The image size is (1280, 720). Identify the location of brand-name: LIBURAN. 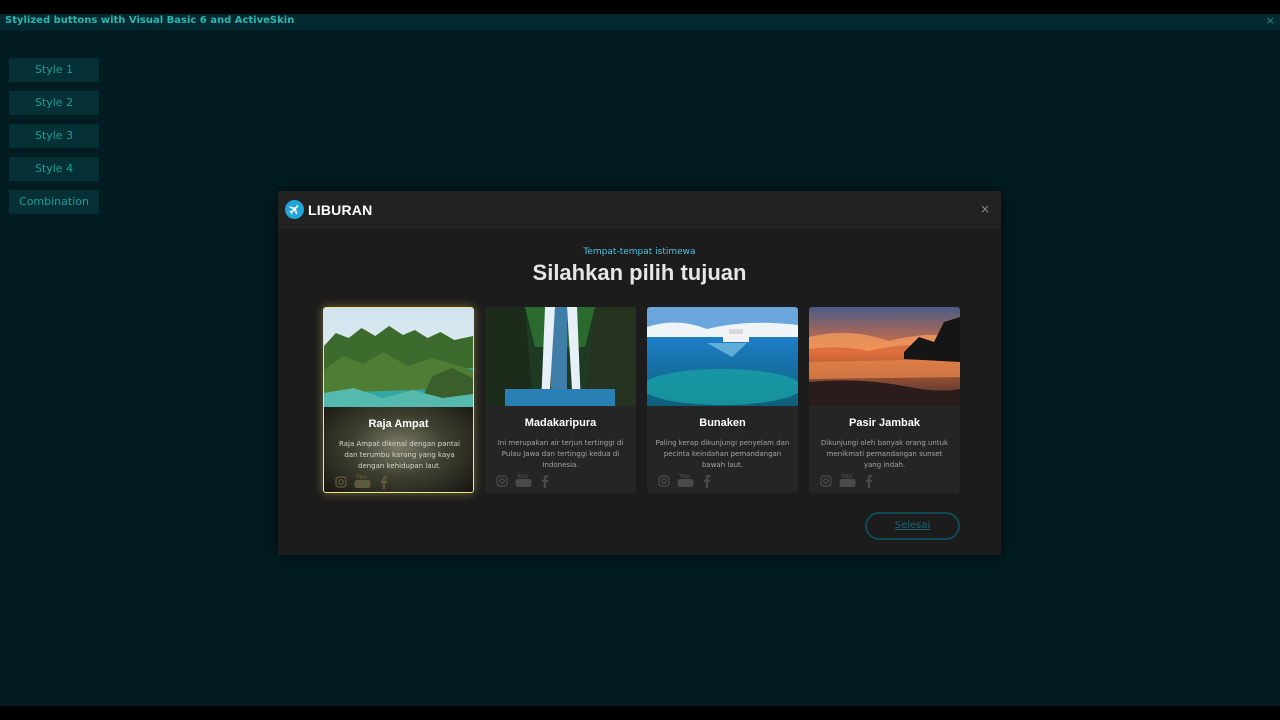
(340, 210).